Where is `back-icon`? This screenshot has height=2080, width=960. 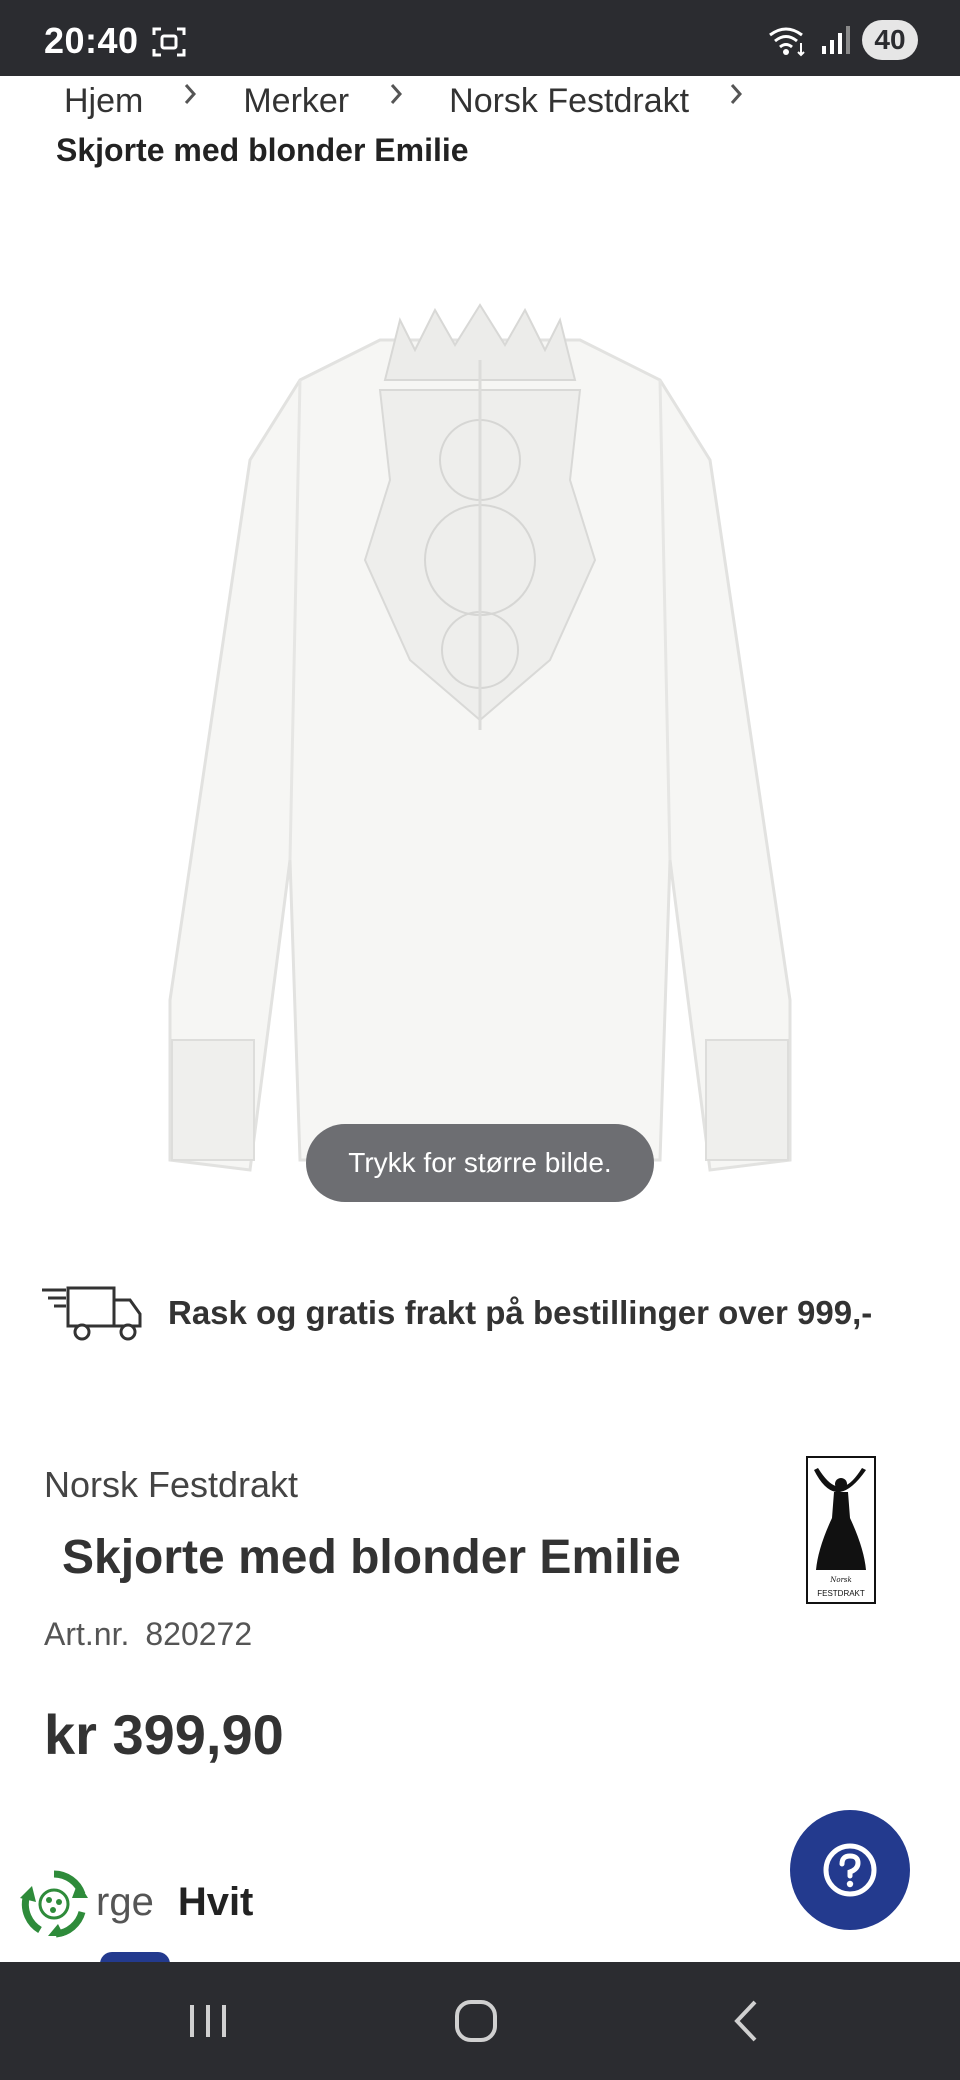 back-icon is located at coordinates (745, 2021).